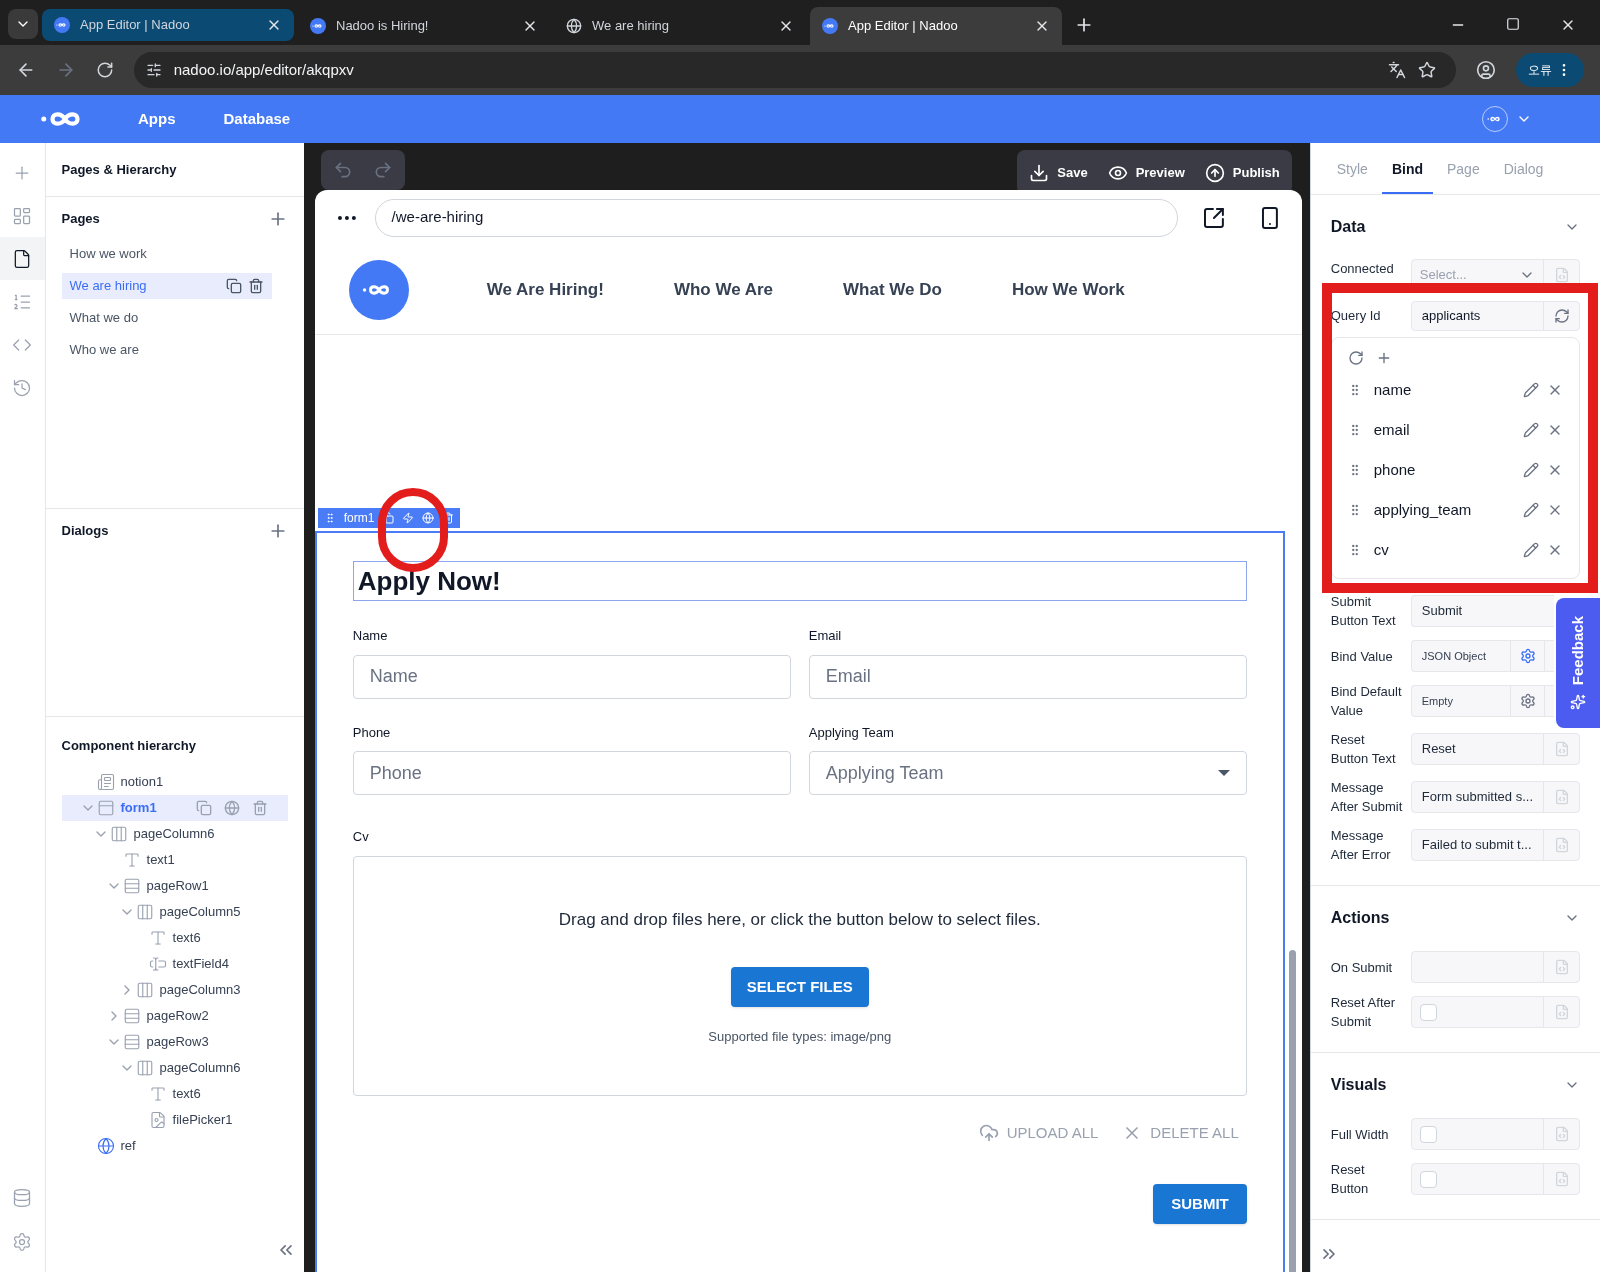 This screenshot has height=1272, width=1600. What do you see at coordinates (177, 1016) in the screenshot?
I see `tree-label: pageRow2` at bounding box center [177, 1016].